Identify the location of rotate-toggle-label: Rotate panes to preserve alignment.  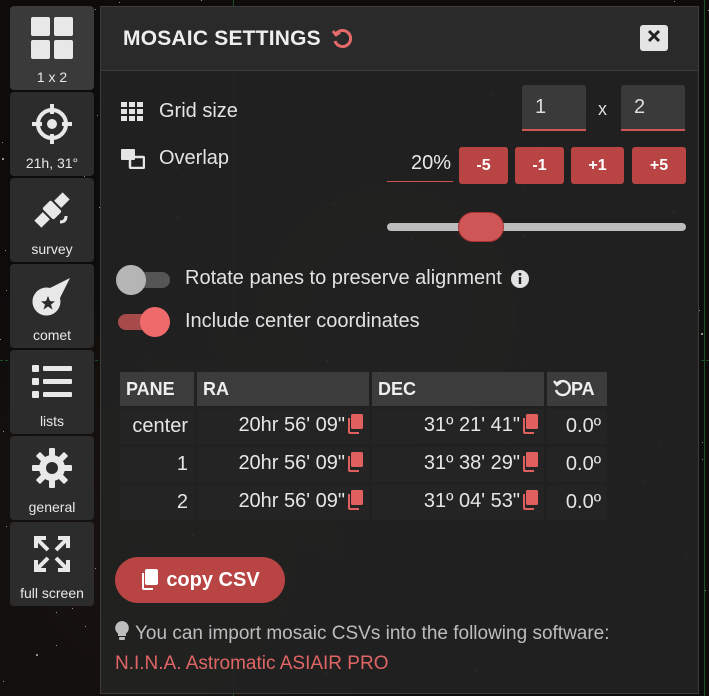
(357, 278).